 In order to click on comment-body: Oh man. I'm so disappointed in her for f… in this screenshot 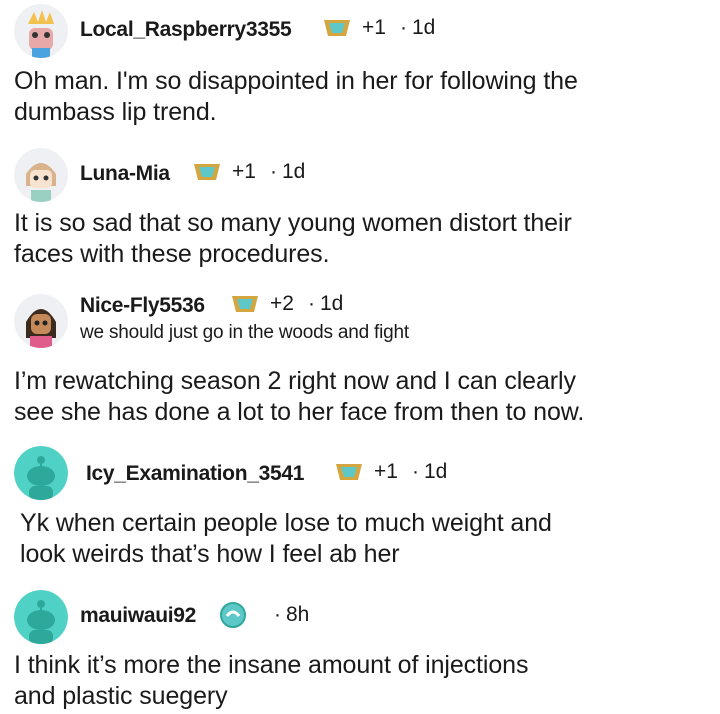, I will do `click(364, 97)`.